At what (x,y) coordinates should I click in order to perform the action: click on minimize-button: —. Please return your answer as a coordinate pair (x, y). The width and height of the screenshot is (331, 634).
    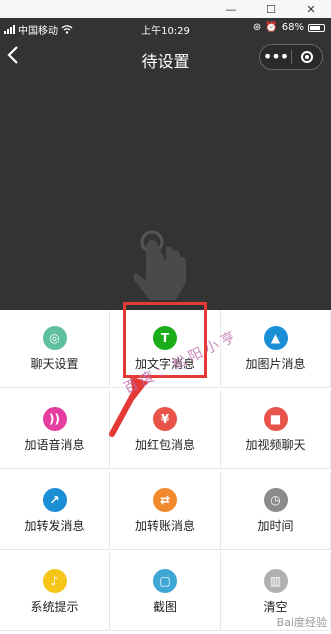
    Looking at the image, I should click on (231, 9).